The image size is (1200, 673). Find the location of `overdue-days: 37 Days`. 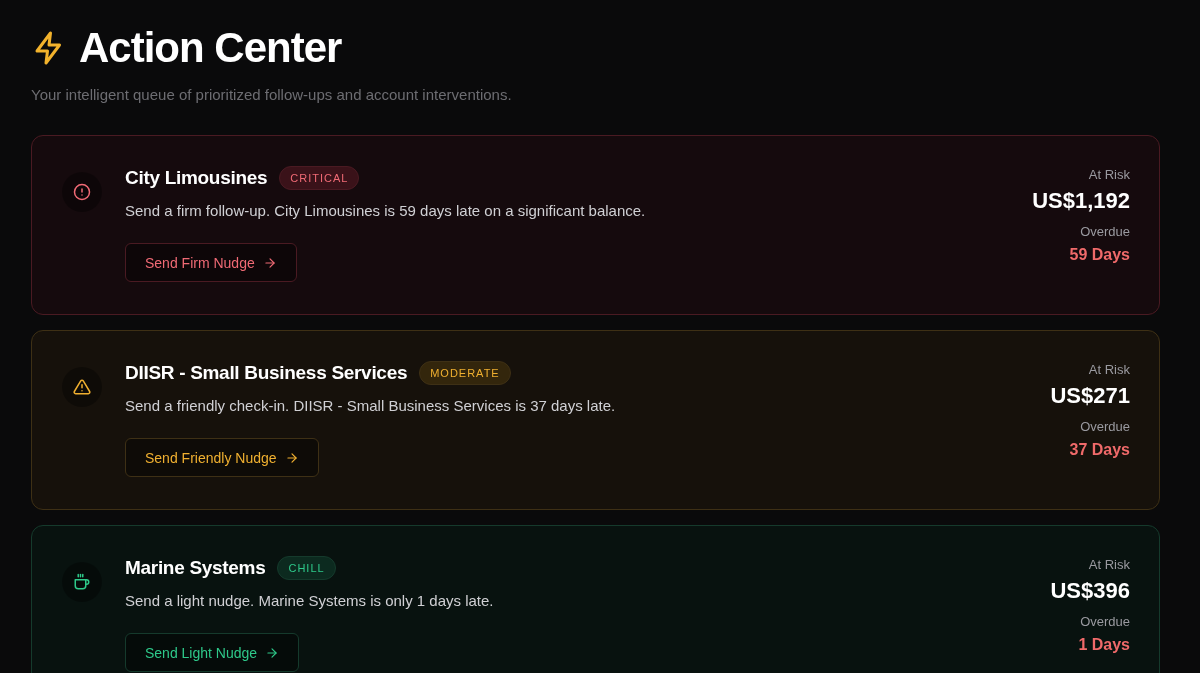

overdue-days: 37 Days is located at coordinates (1099, 450).